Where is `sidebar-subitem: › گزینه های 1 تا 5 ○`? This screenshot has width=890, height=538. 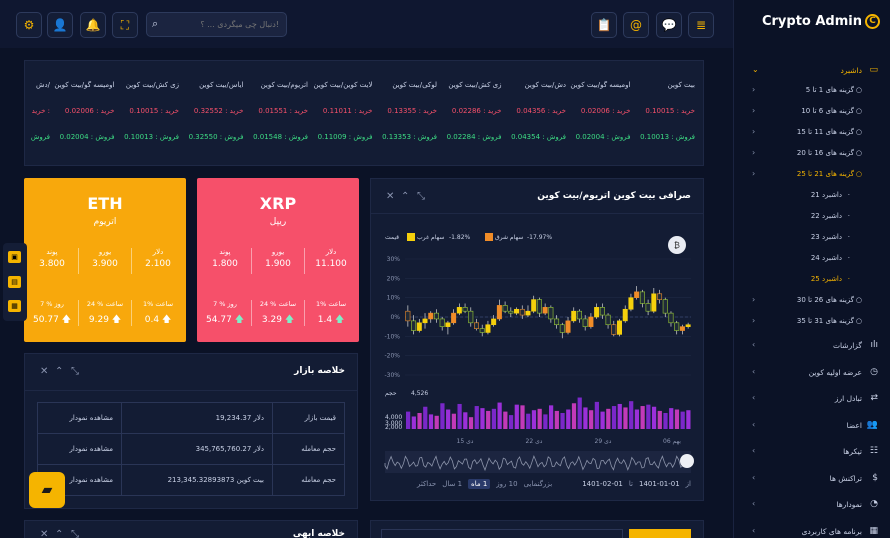
sidebar-subitem: › گزینه های 1 تا 5 ○ is located at coordinates (812, 91).